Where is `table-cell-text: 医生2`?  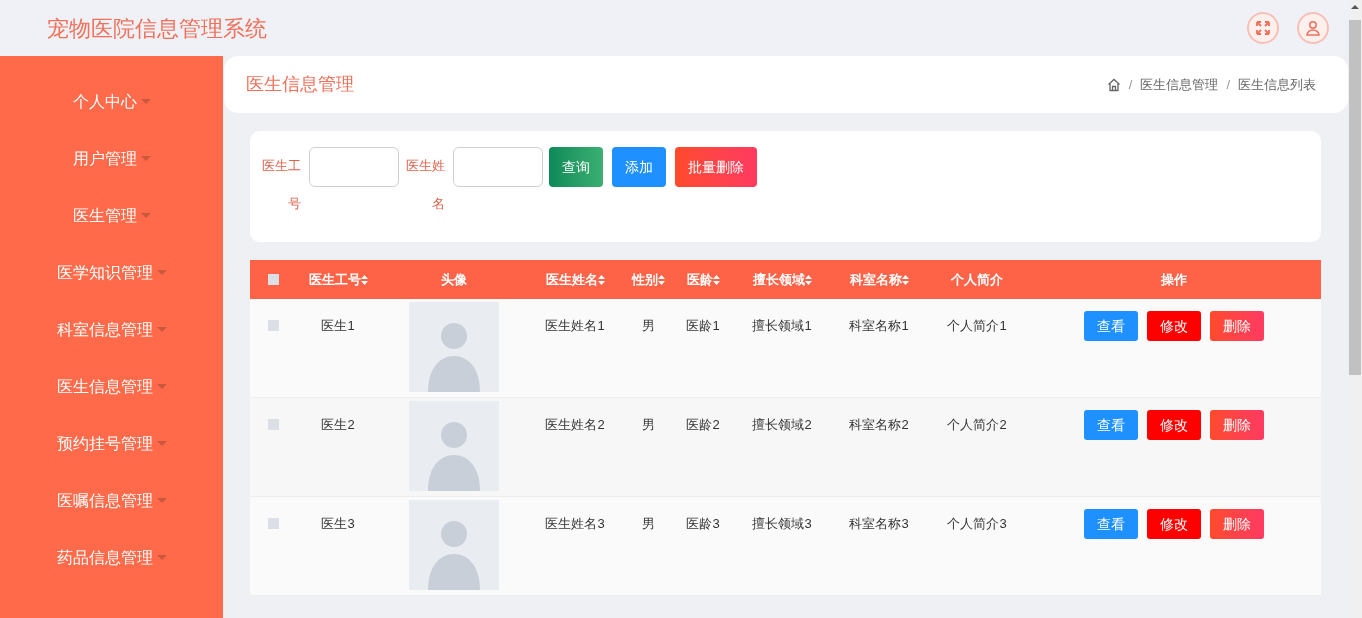
table-cell-text: 医生2 is located at coordinates (338, 425).